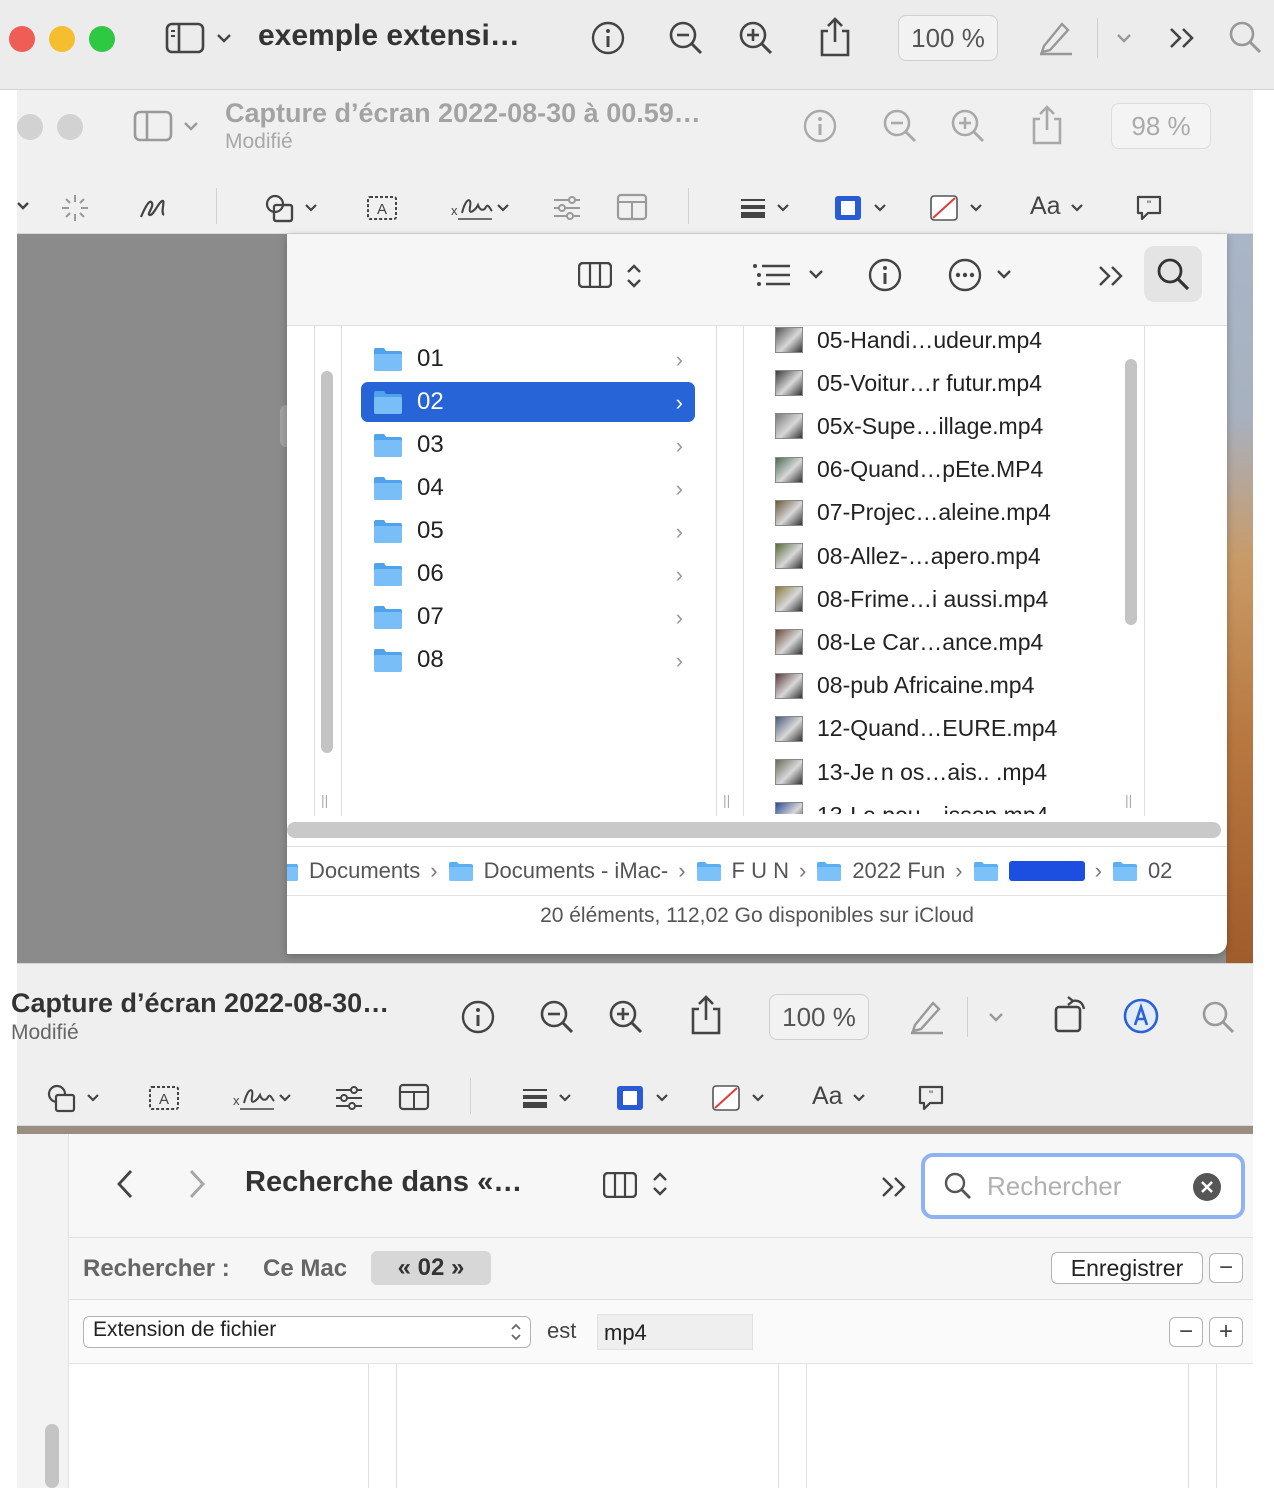  Describe the element at coordinates (305, 1269) in the screenshot. I see `scope-this-mac: Ce Mac` at that location.